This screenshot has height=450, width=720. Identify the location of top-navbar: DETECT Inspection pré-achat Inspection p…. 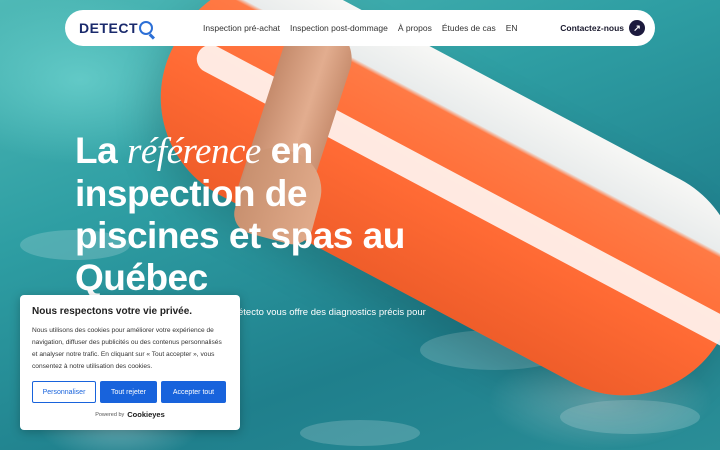
(360, 28).